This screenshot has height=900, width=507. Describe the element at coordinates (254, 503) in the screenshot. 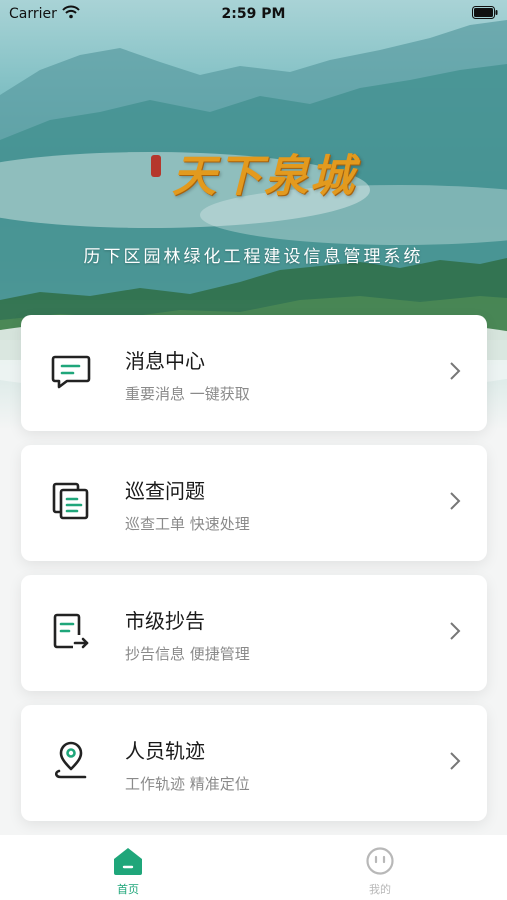

I see `menu-card-inspection: 巡查问题 巡查工单 快速处理` at that location.